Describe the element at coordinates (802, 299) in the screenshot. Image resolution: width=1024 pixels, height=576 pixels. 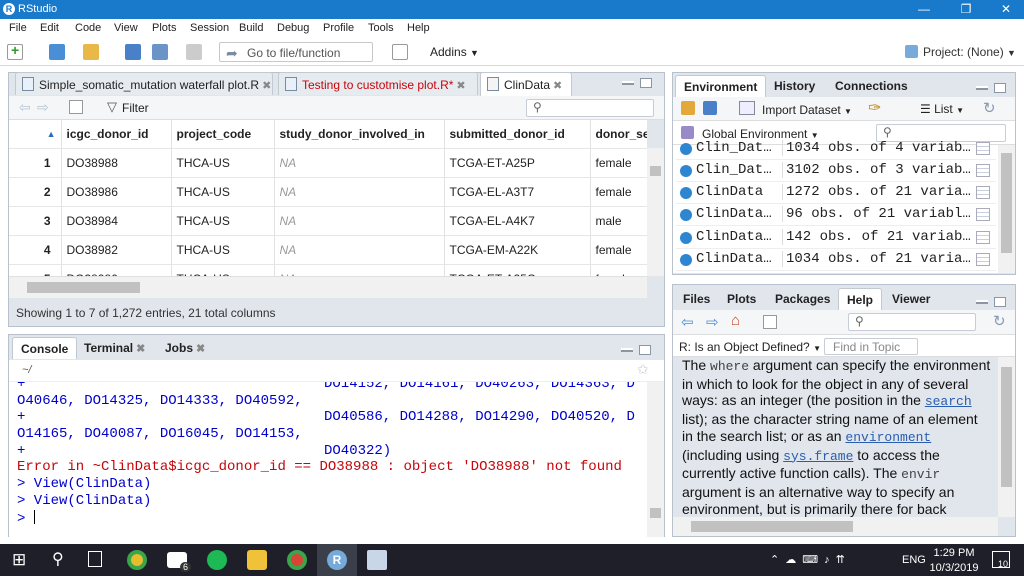
I see `tab-packages: Packages` at that location.